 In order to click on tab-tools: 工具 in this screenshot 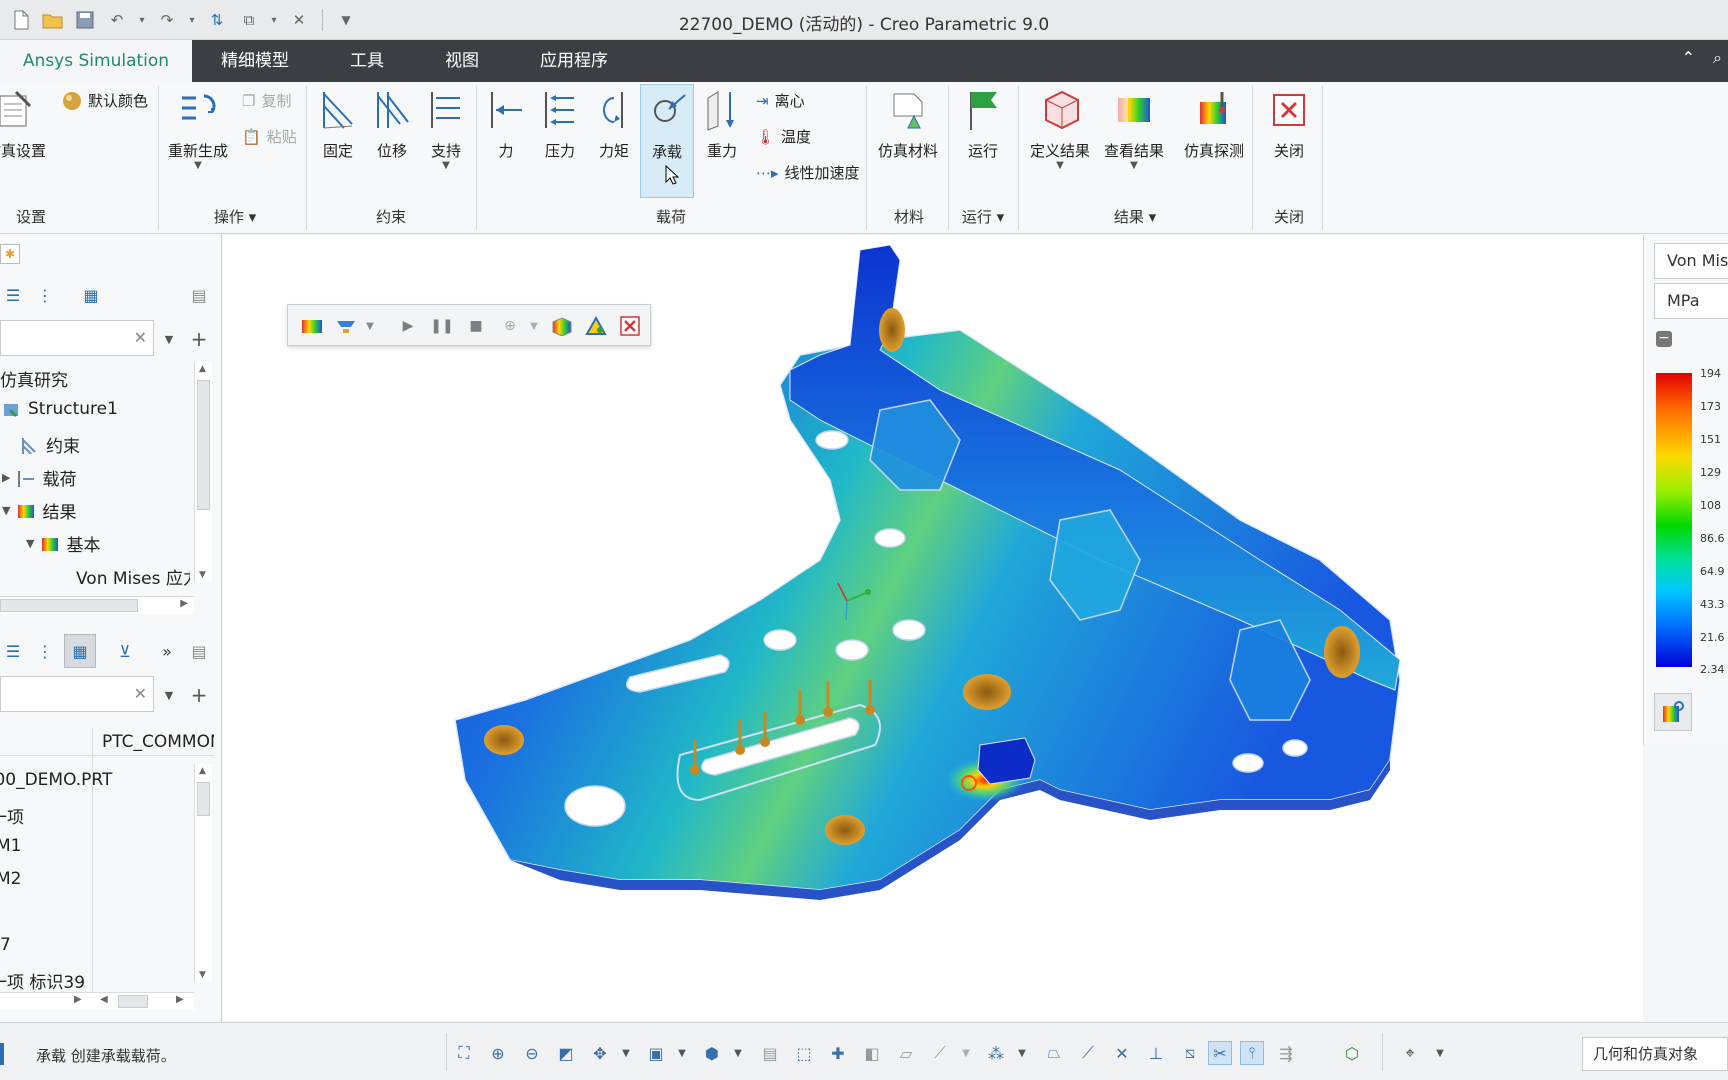, I will do `click(367, 61)`.